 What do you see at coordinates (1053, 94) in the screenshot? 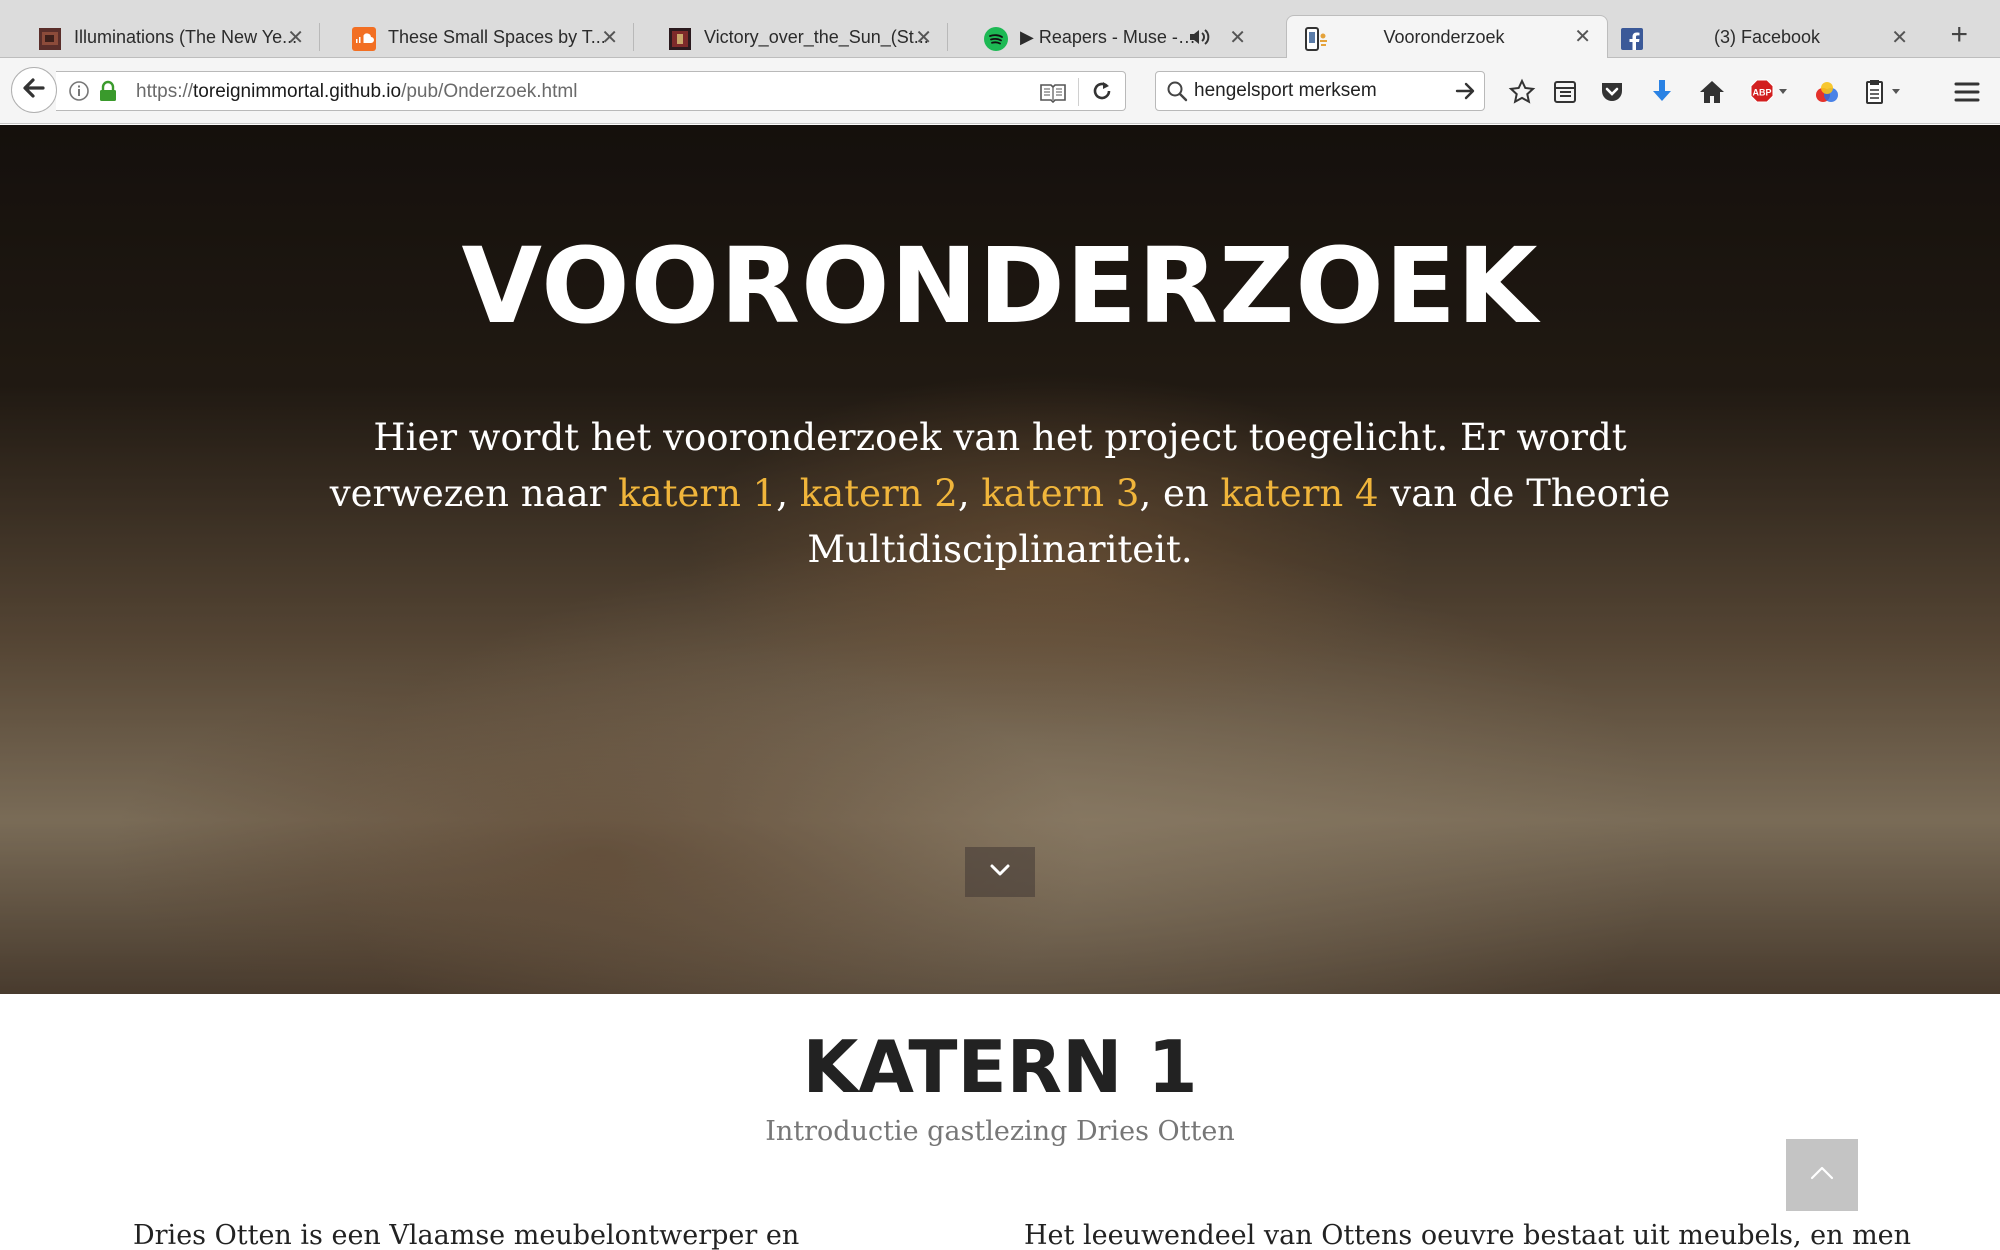
I see `reader-view-icon` at bounding box center [1053, 94].